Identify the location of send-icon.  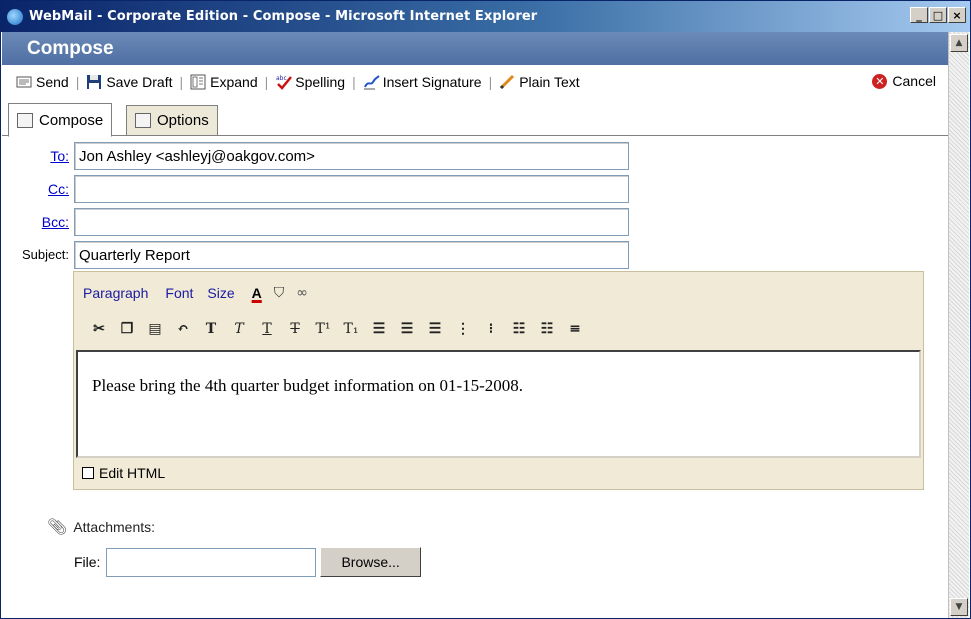
(24, 82).